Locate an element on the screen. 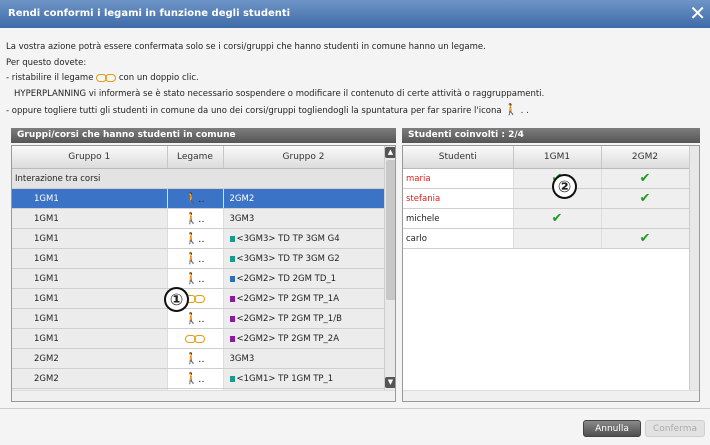 The image size is (710, 445). table-row: 1GM1 <2GM2> TP 2GM TP_1A is located at coordinates (198, 298).